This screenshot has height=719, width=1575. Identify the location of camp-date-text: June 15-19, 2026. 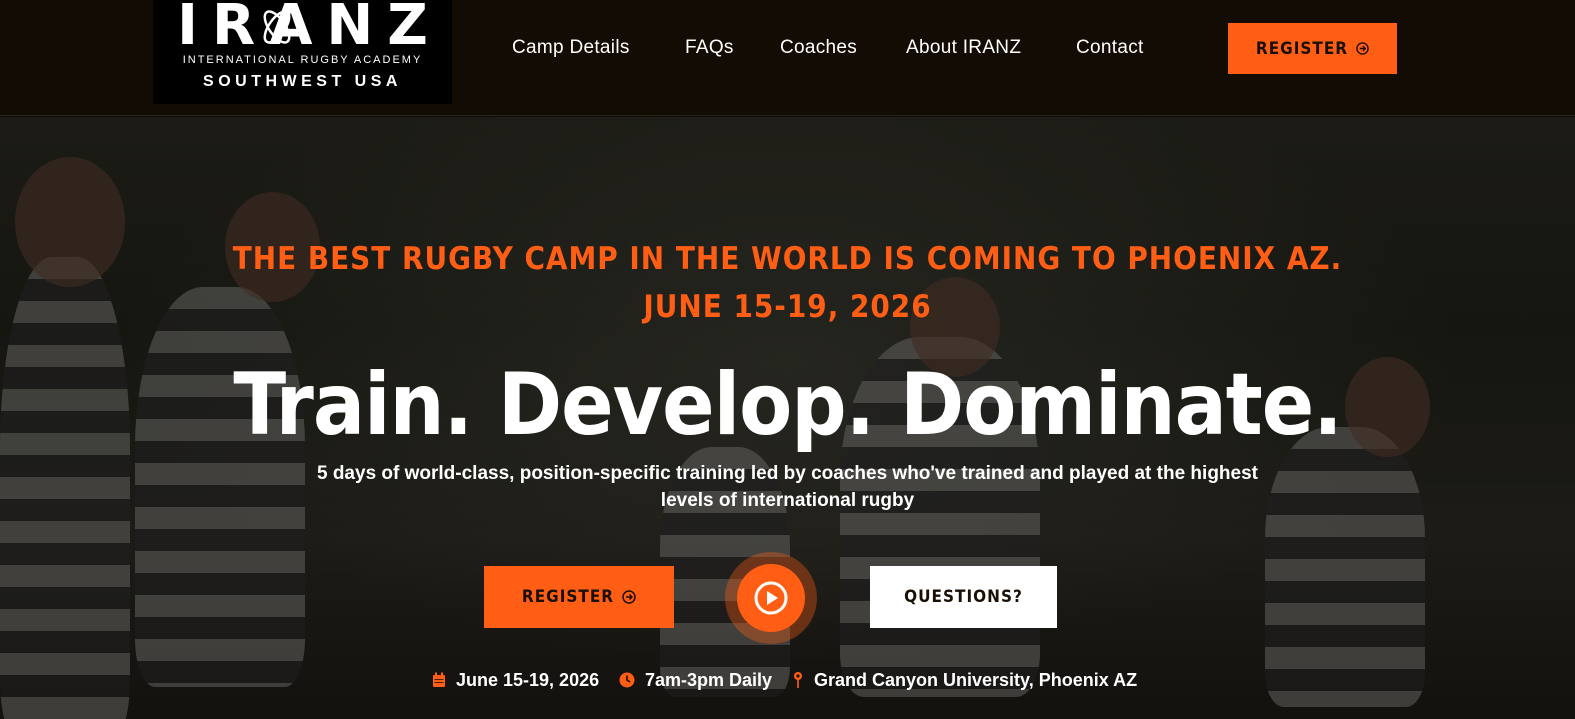
(528, 679).